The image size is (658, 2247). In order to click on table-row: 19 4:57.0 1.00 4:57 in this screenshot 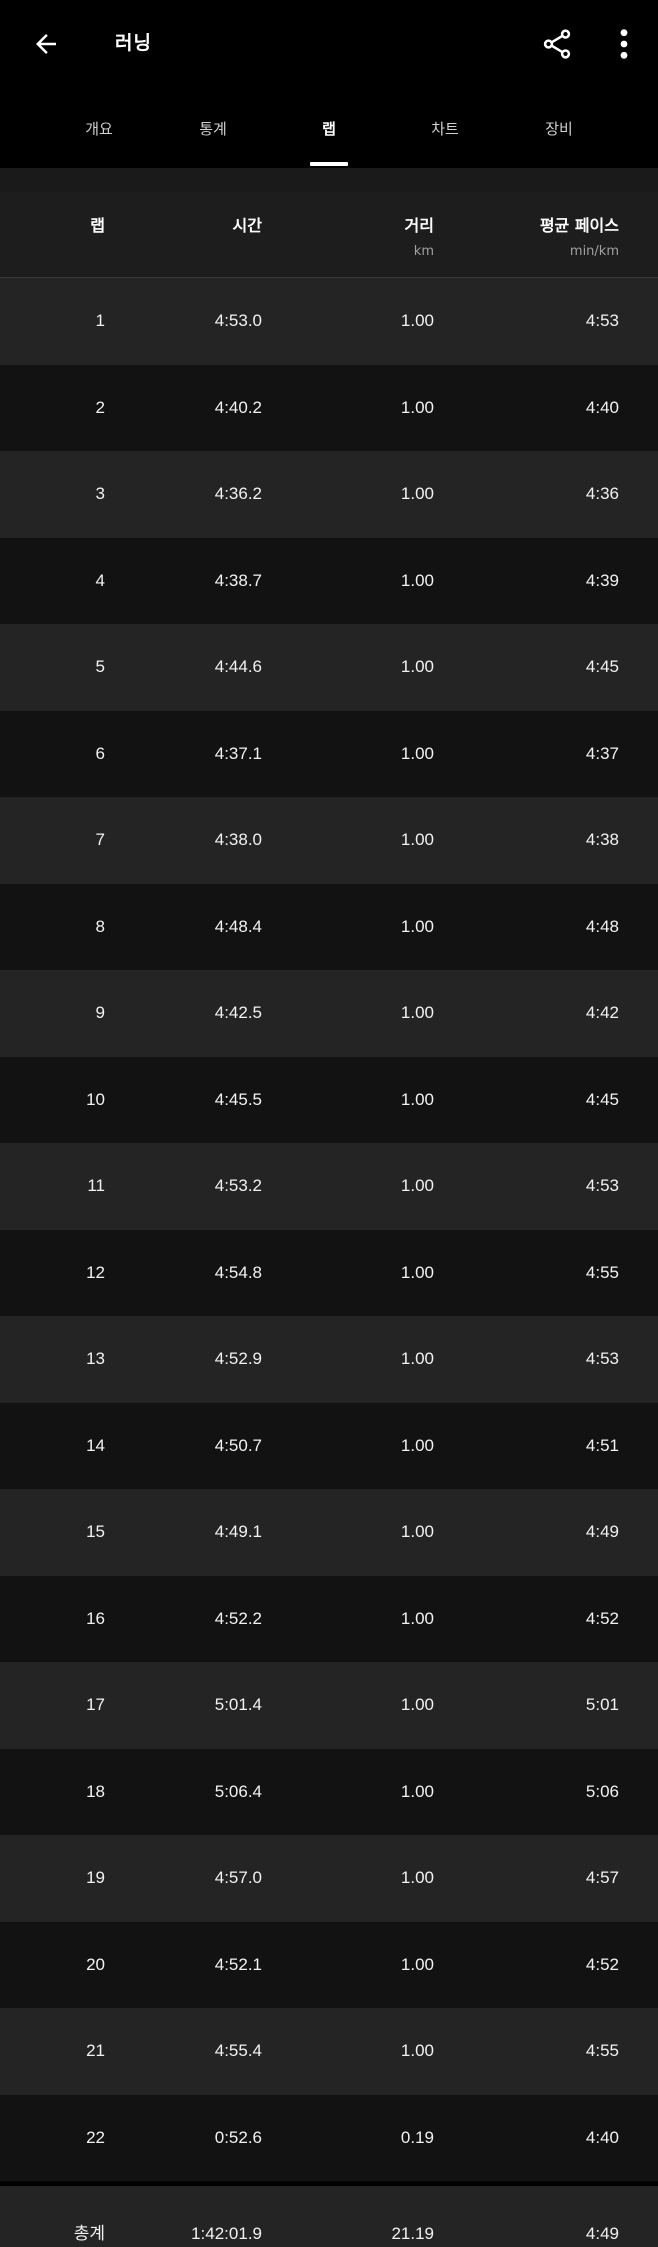, I will do `click(329, 1878)`.